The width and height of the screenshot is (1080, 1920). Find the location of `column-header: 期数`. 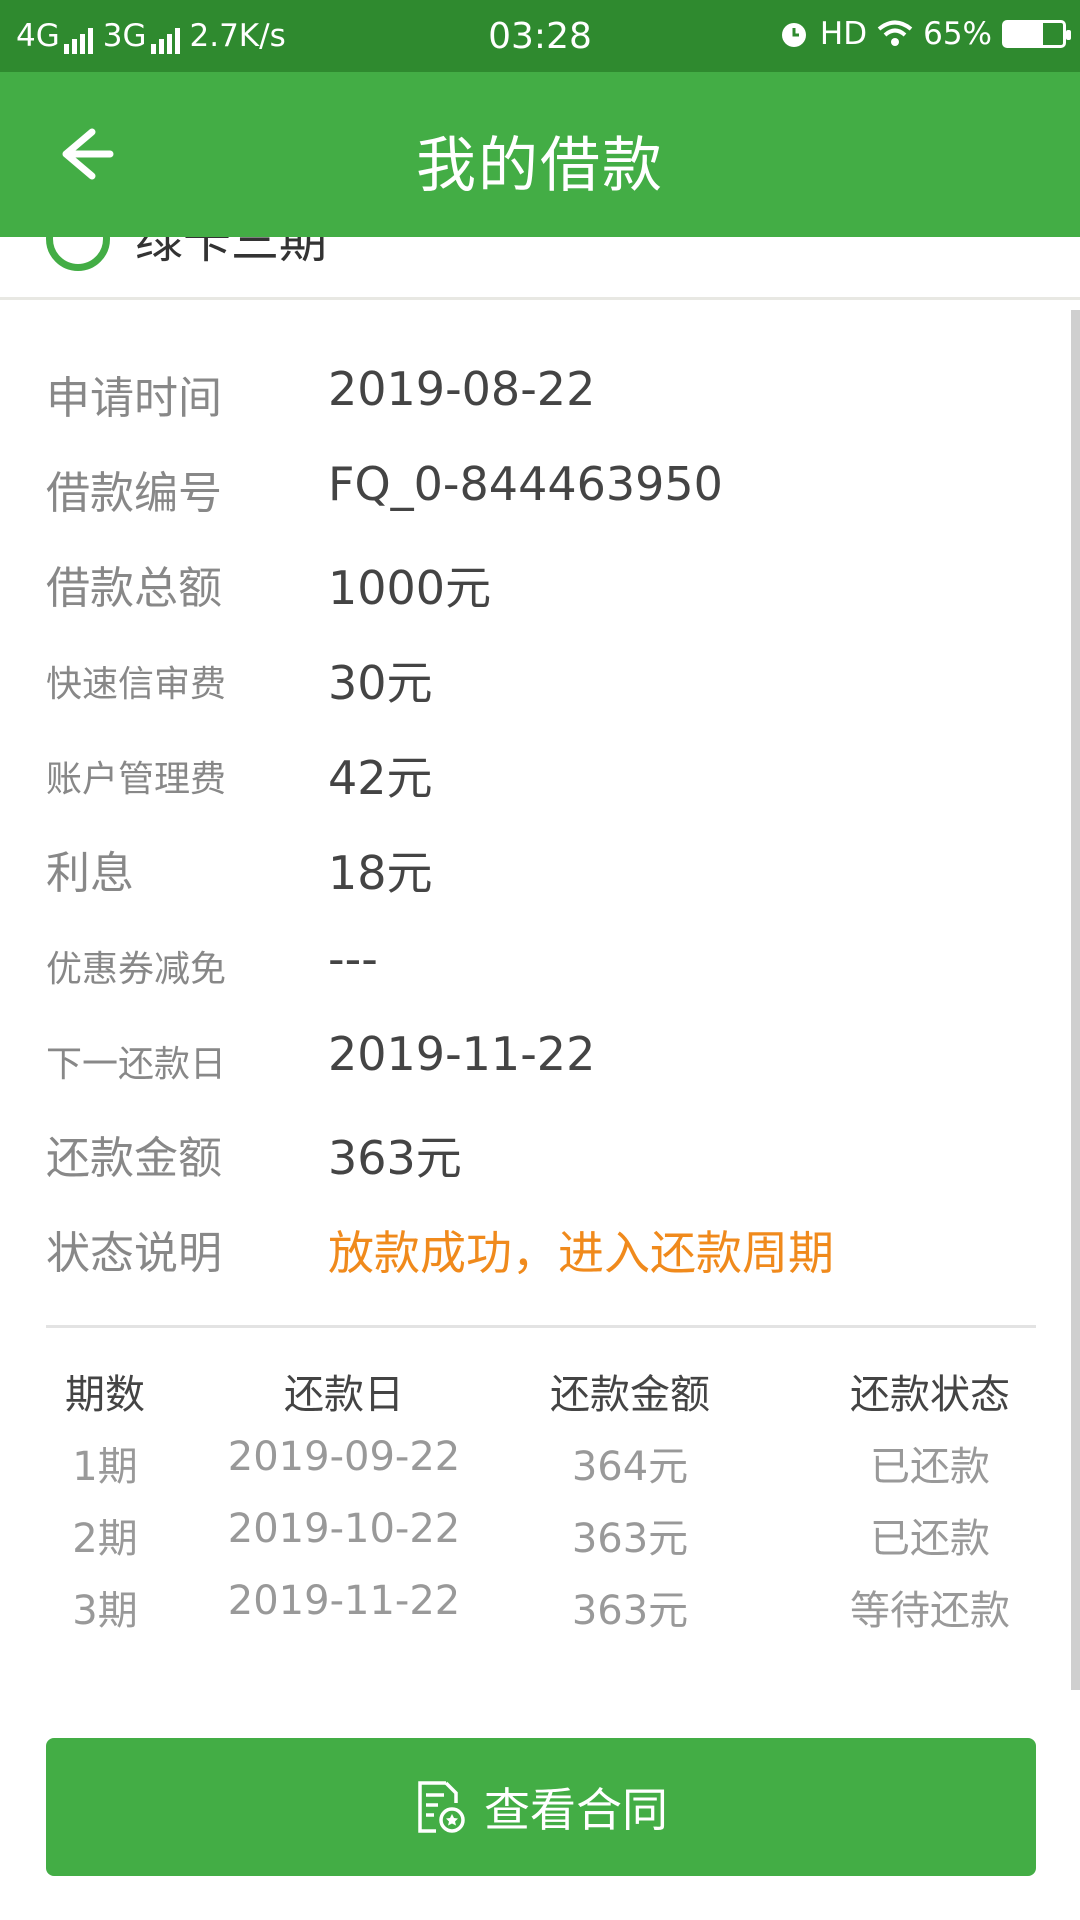

column-header: 期数 is located at coordinates (105, 1395).